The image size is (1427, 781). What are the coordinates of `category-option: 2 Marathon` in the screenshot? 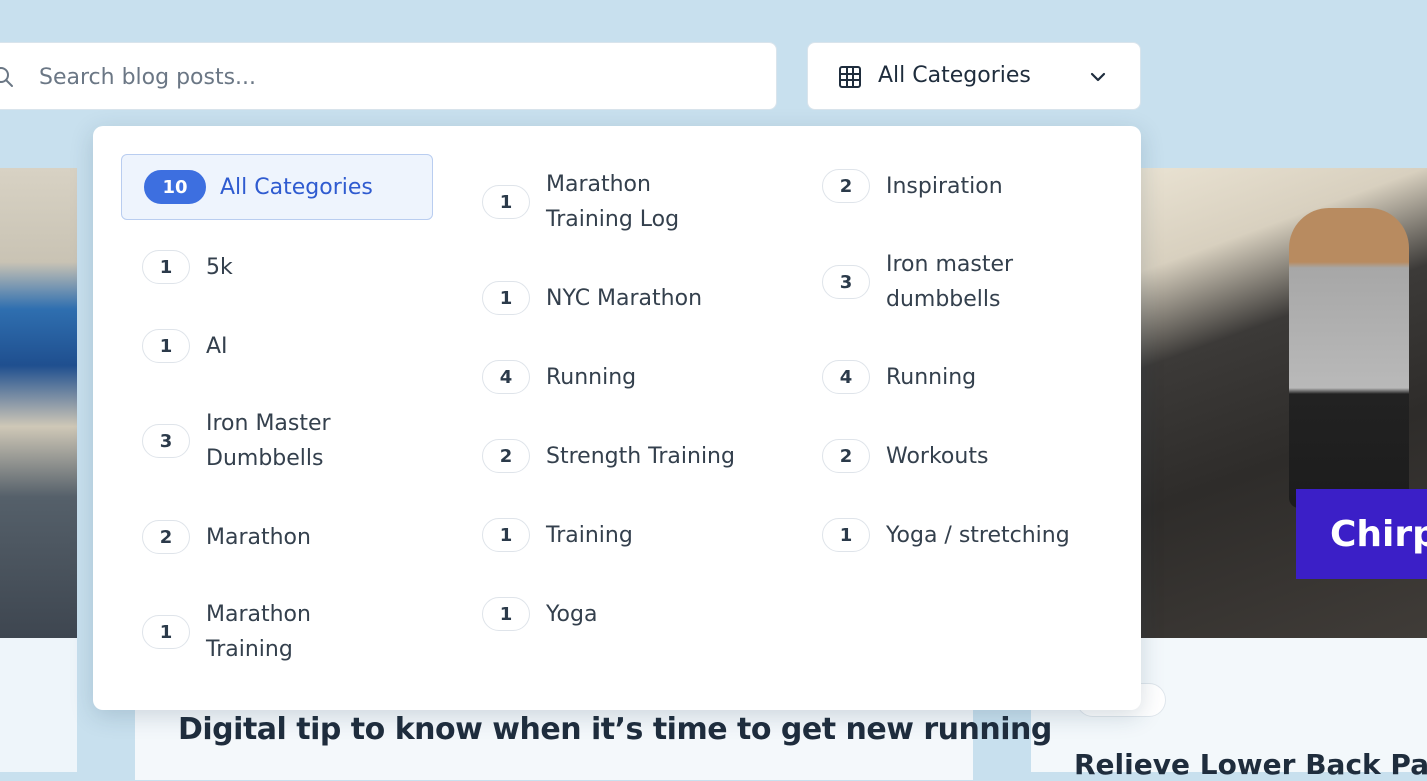 It's located at (282, 537).